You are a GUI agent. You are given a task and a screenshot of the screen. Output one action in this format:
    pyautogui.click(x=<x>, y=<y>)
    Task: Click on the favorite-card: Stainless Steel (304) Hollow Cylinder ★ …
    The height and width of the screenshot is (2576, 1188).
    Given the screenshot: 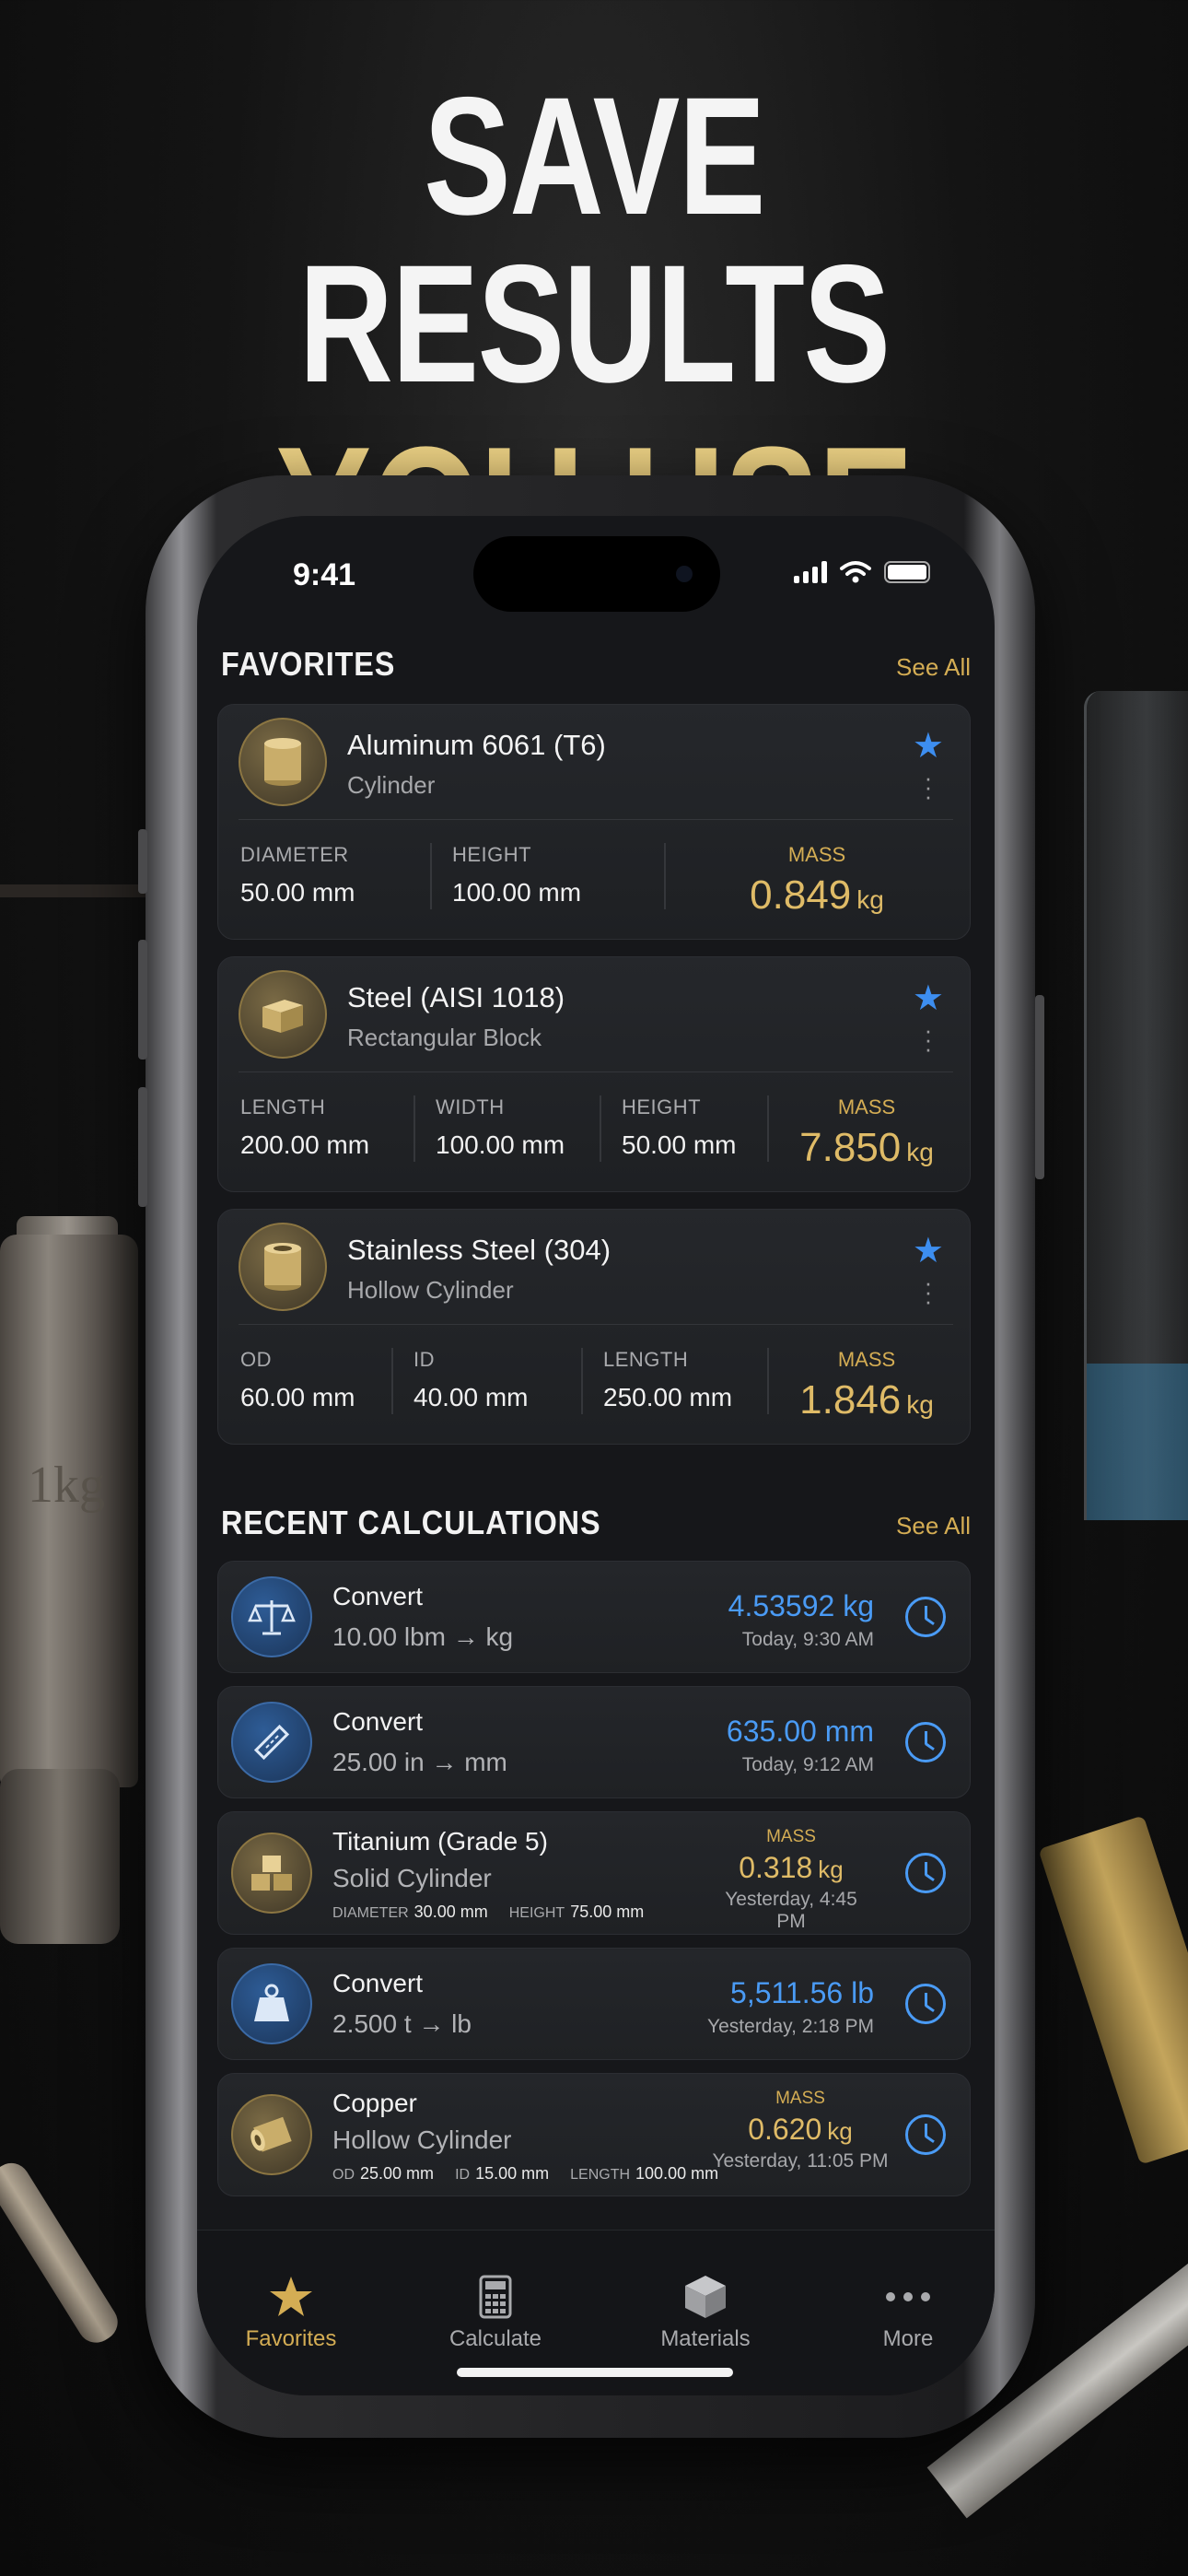 What is the action you would take?
    pyautogui.click(x=594, y=1327)
    